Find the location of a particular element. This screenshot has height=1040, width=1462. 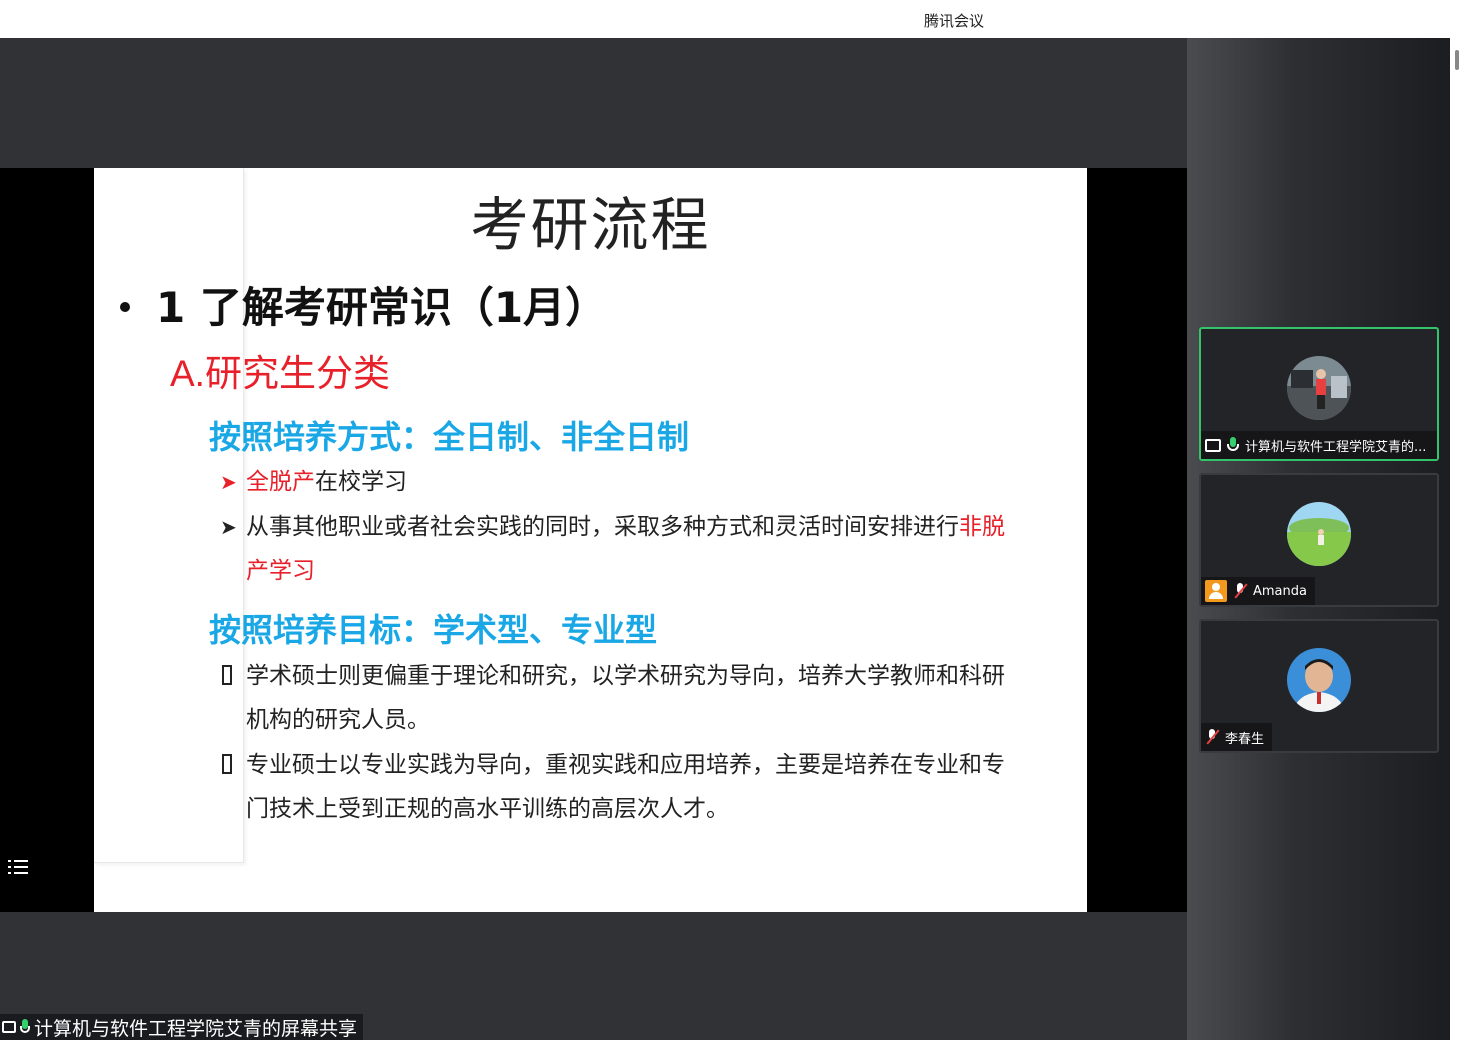

title-bar: 腾讯会议 is located at coordinates (731, 19).